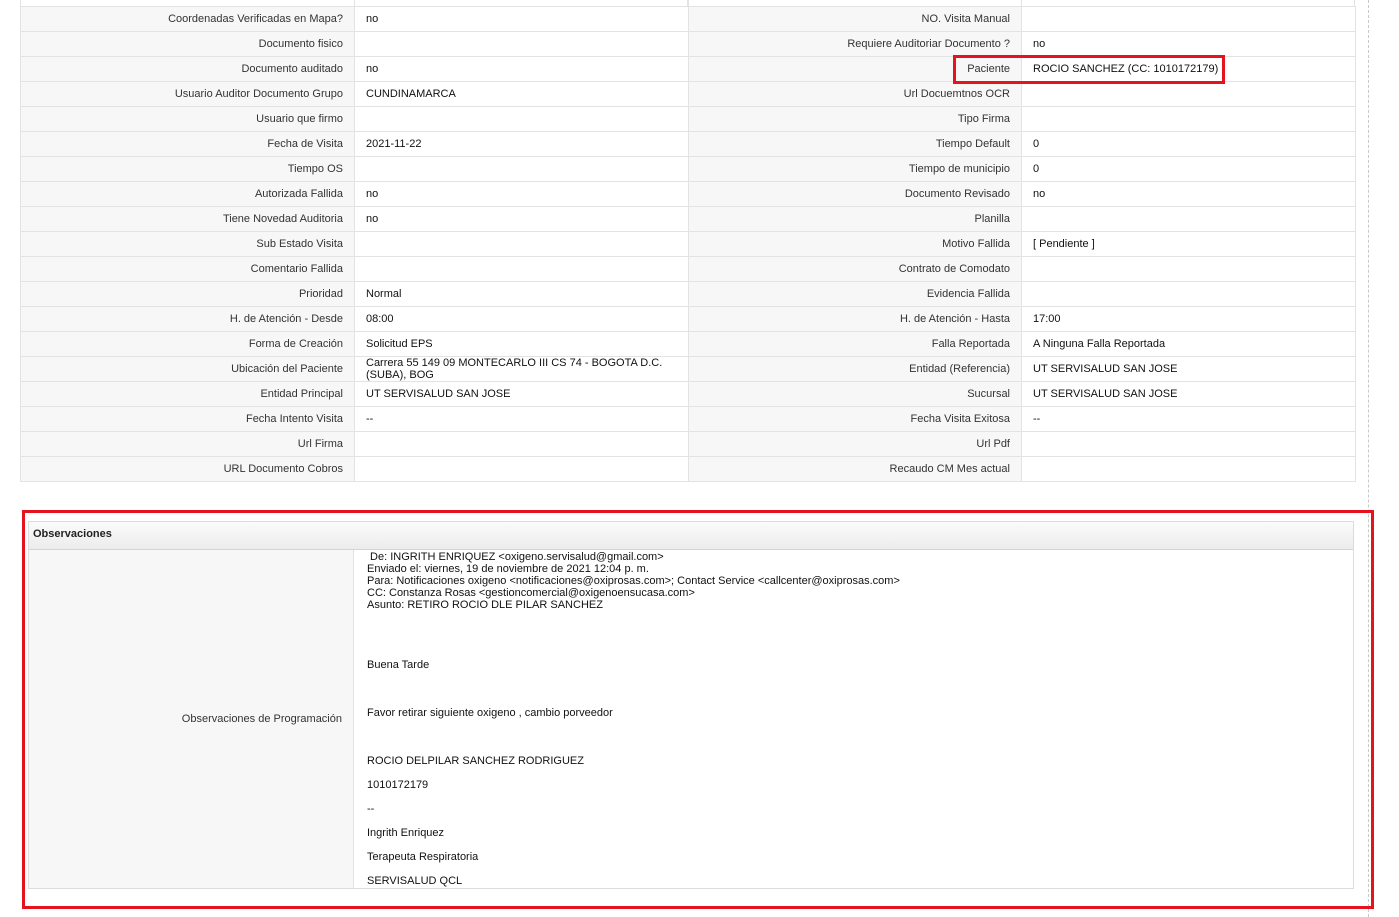 Image resolution: width=1399 pixels, height=917 pixels. What do you see at coordinates (855, 244) in the screenshot?
I see `label-motivo-fallida: Motivo Fallida` at bounding box center [855, 244].